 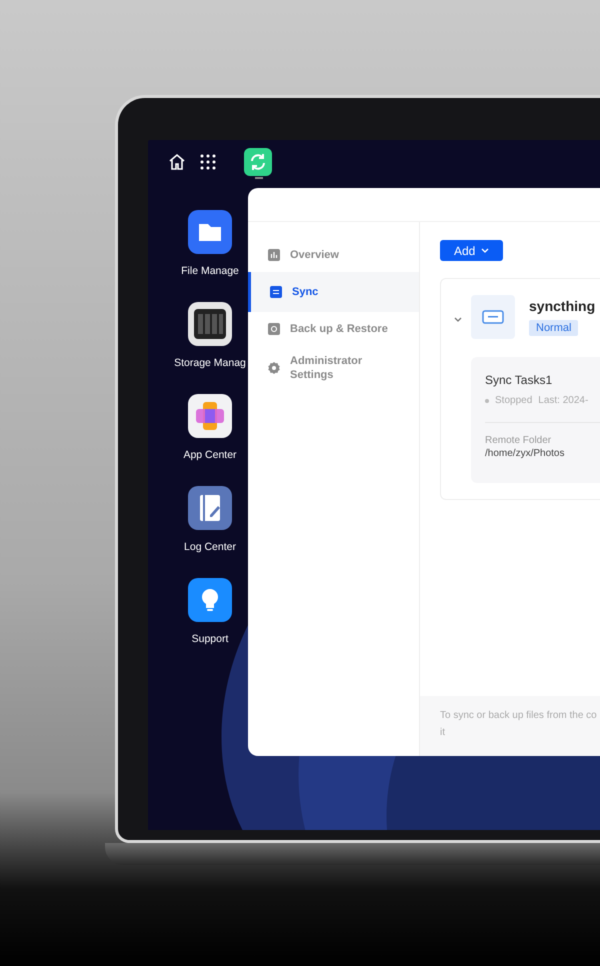 I want to click on desktop-icon-label: Log Center, so click(x=210, y=547).